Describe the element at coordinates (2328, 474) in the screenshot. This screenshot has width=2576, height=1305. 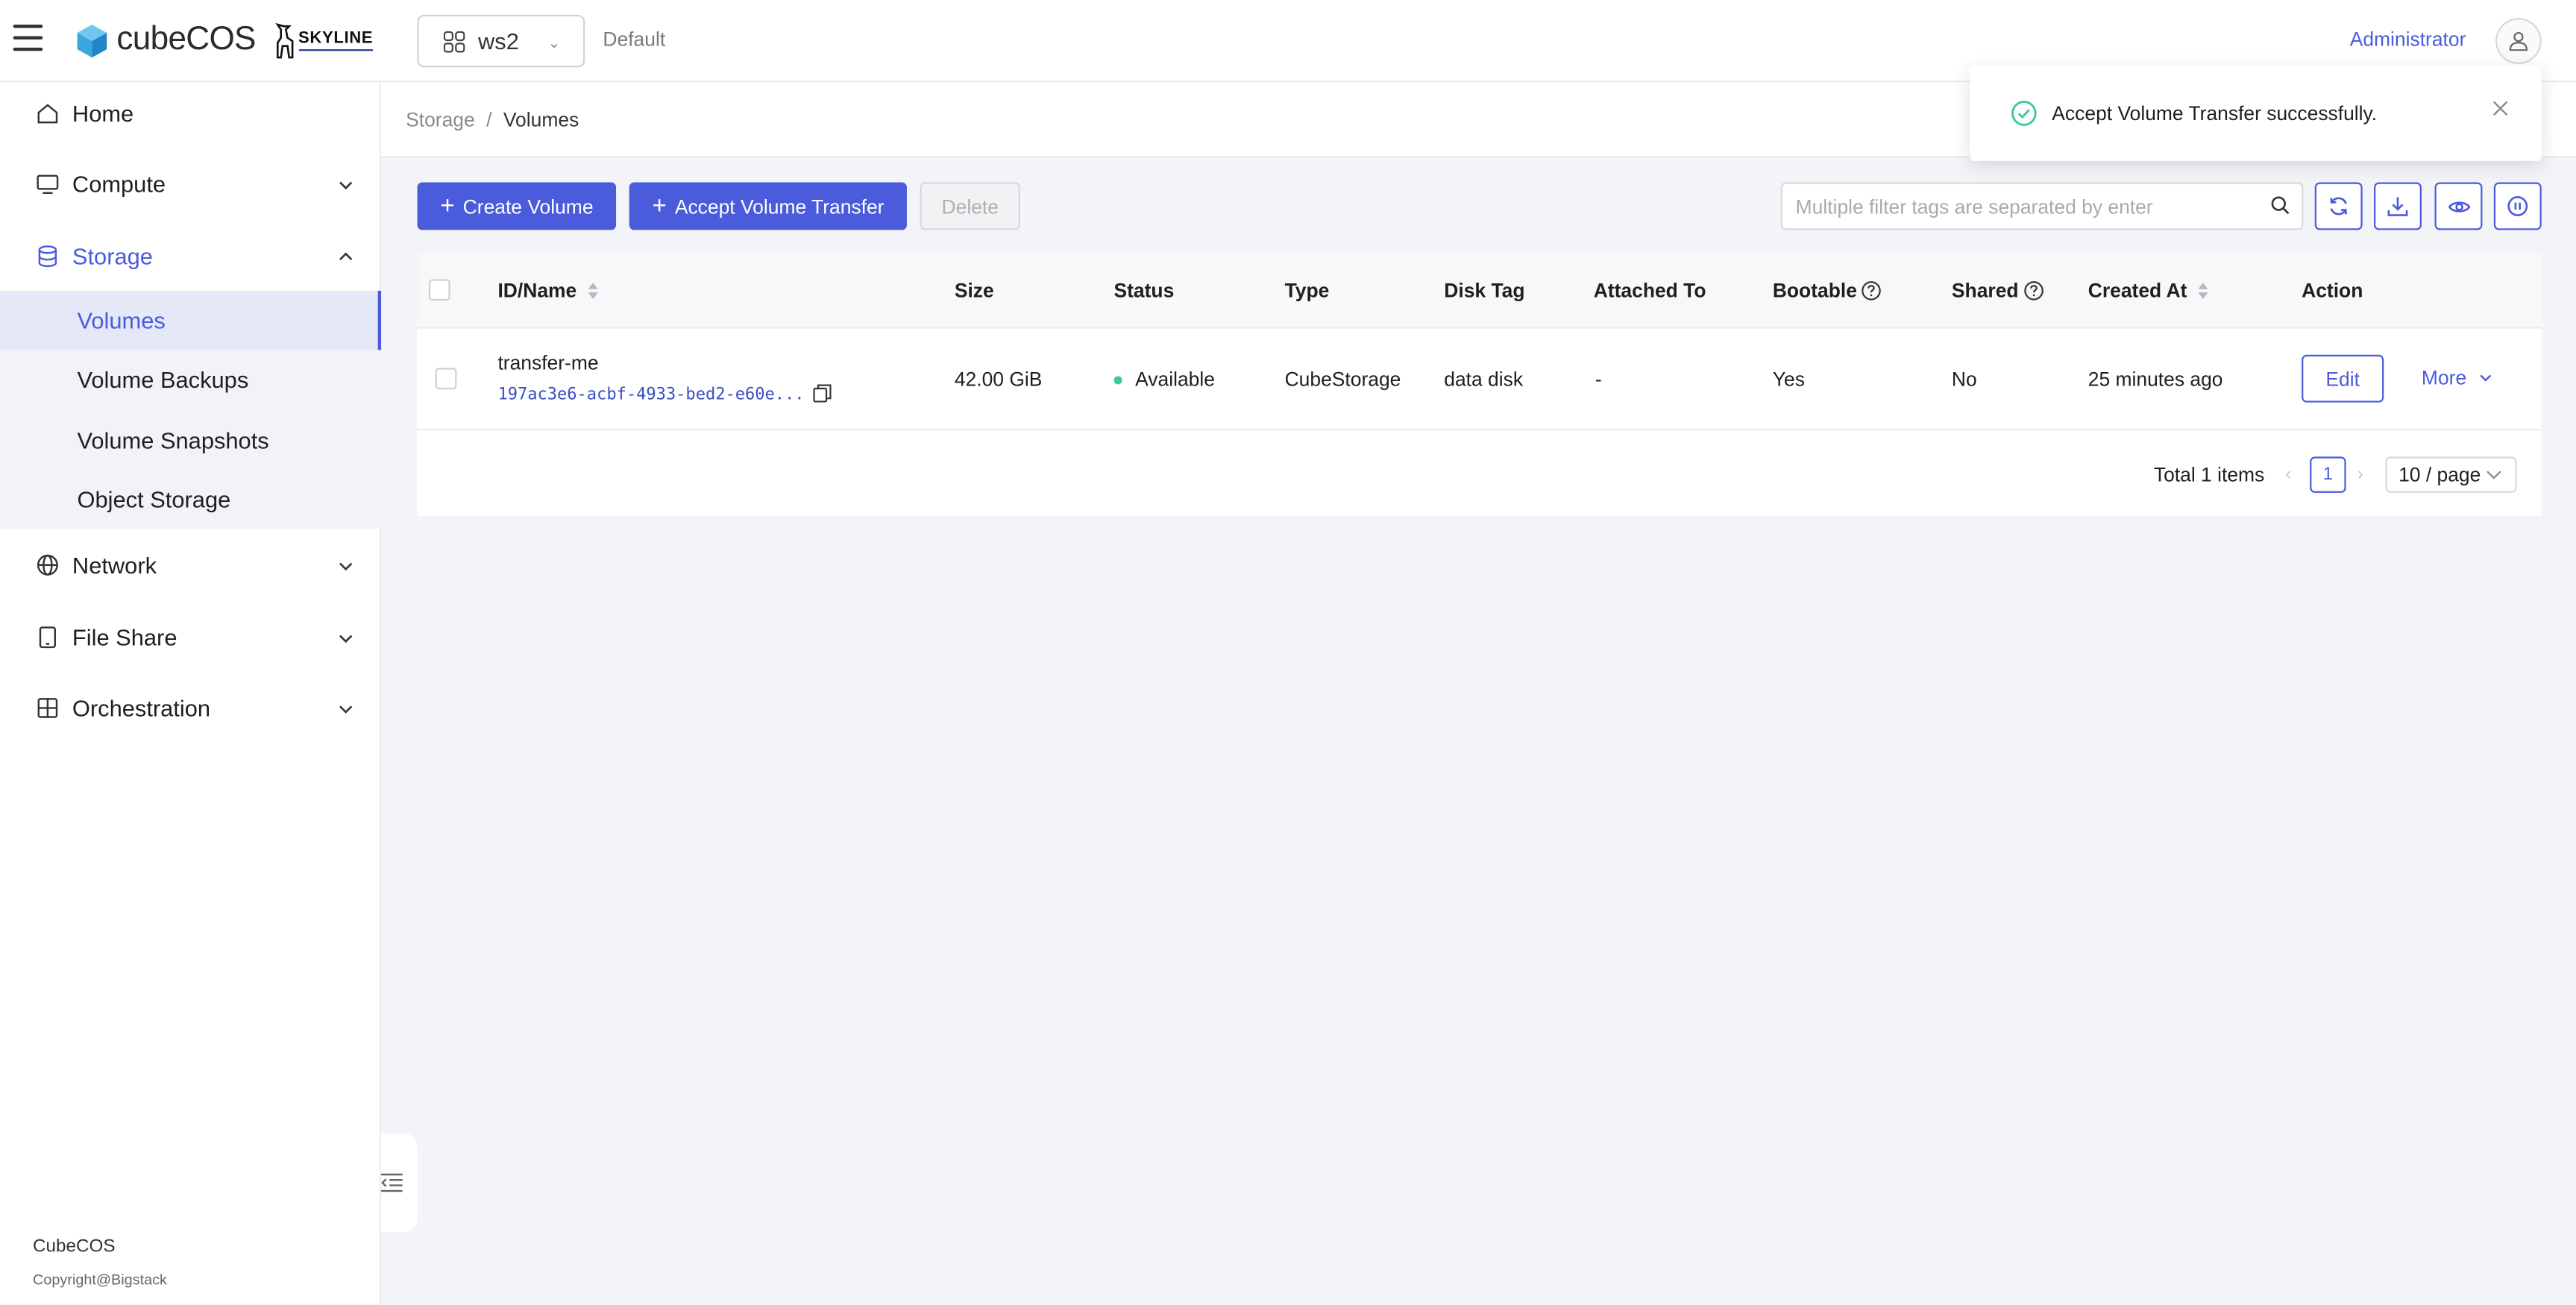
I see `page-1-button: 1` at that location.